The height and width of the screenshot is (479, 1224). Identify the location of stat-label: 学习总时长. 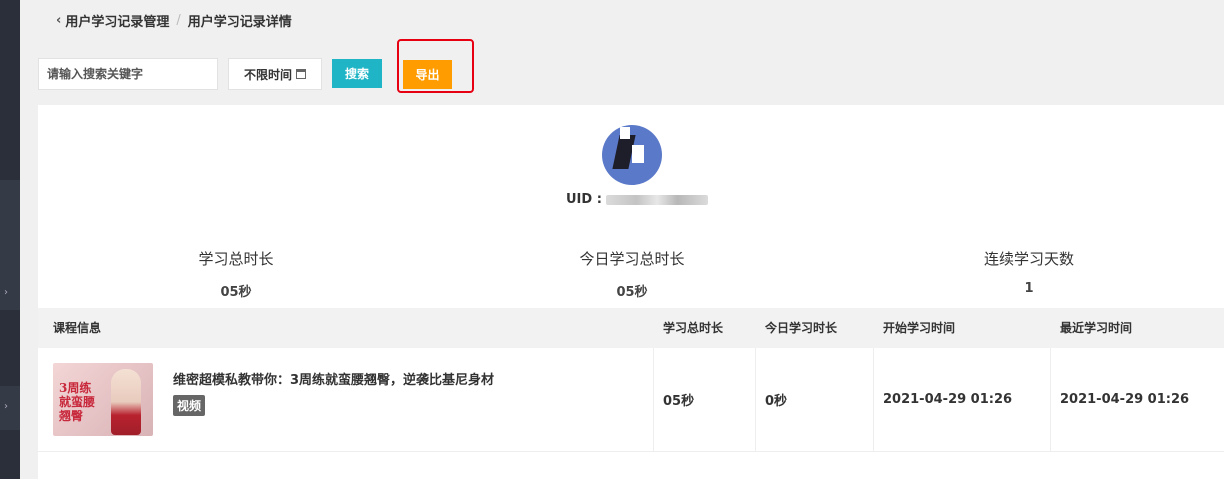
(236, 259).